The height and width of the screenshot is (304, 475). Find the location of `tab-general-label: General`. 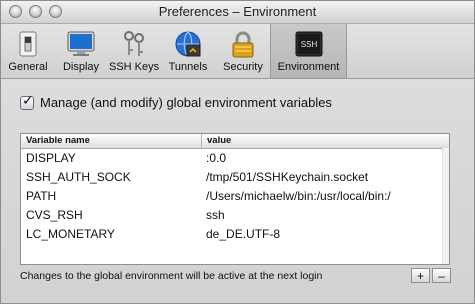

tab-general-label: General is located at coordinates (28, 67).